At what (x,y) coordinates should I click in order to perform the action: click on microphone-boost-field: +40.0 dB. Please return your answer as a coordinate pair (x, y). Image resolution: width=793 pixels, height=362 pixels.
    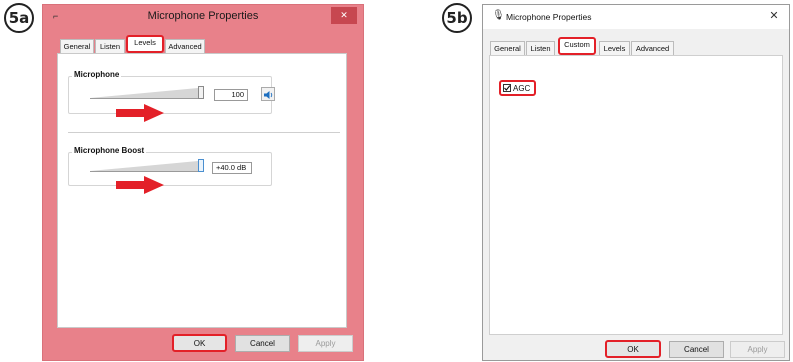
    Looking at the image, I should click on (232, 168).